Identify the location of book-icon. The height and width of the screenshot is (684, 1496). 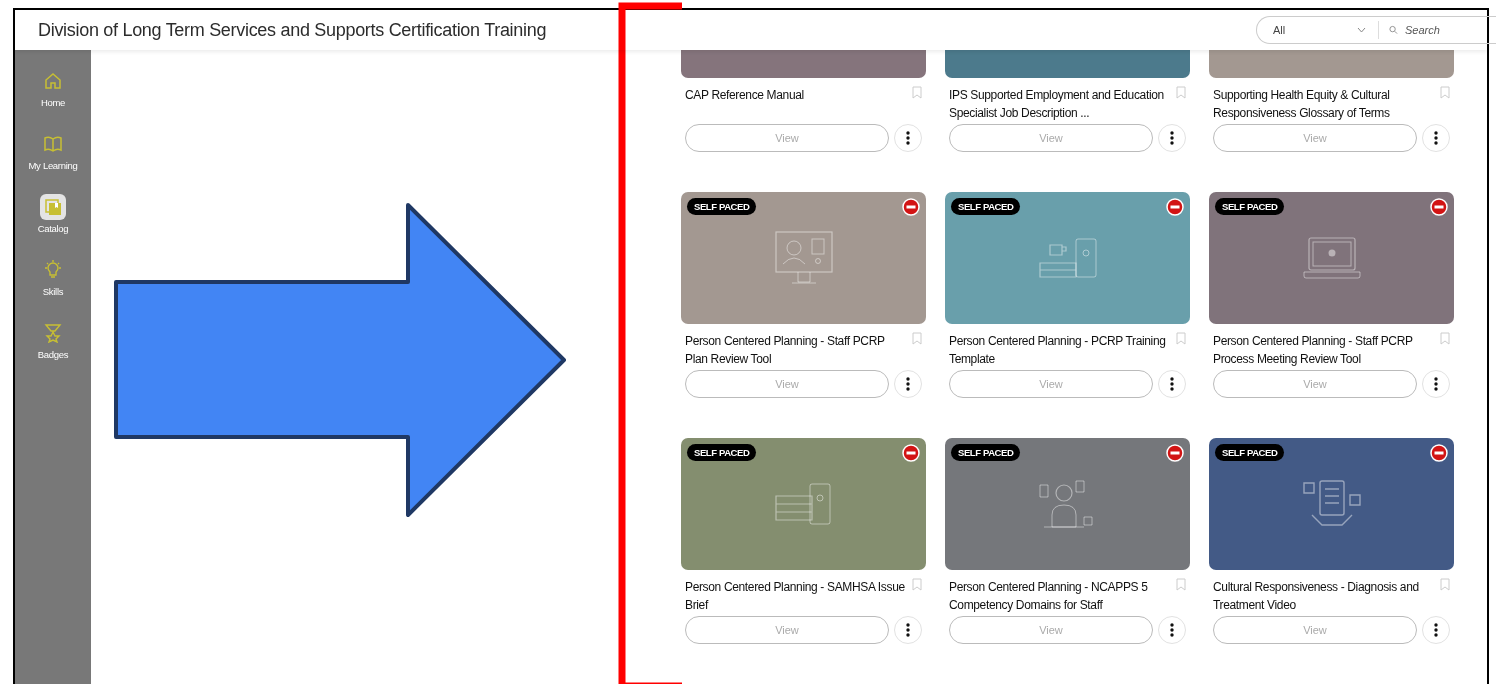
(53, 144).